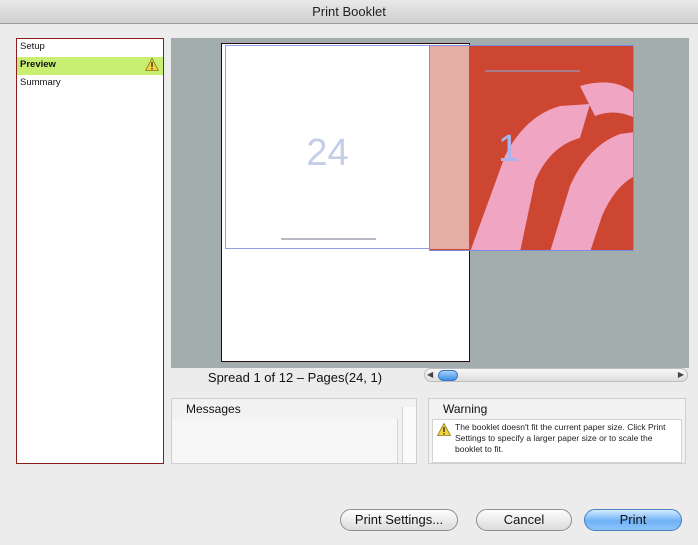 This screenshot has width=698, height=545. Describe the element at coordinates (90, 48) in the screenshot. I see `sidebar-item-setup: Setup` at that location.